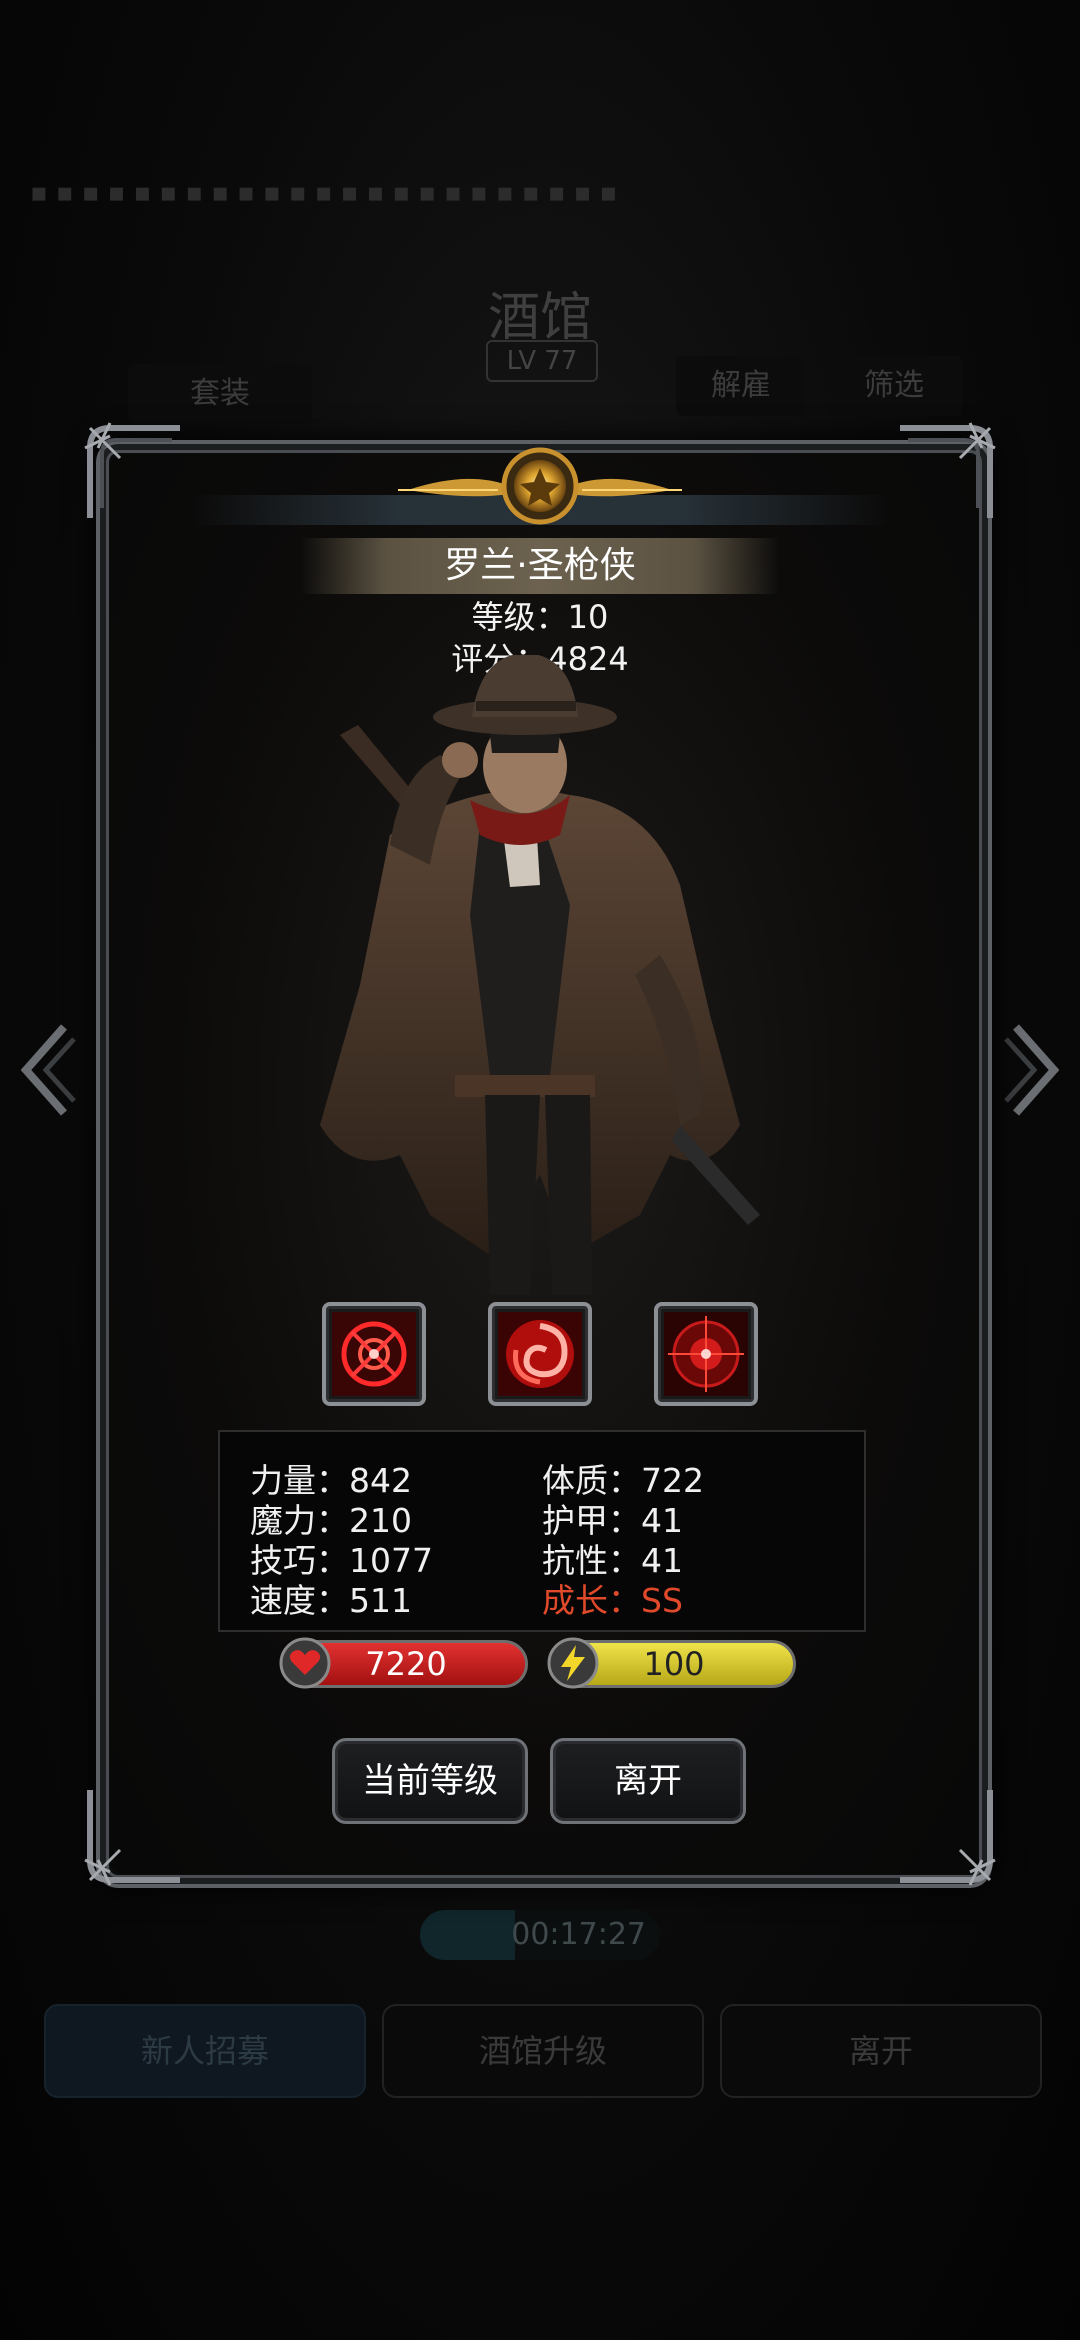  What do you see at coordinates (46, 1070) in the screenshot?
I see `previous-hero-arrow-icon` at bounding box center [46, 1070].